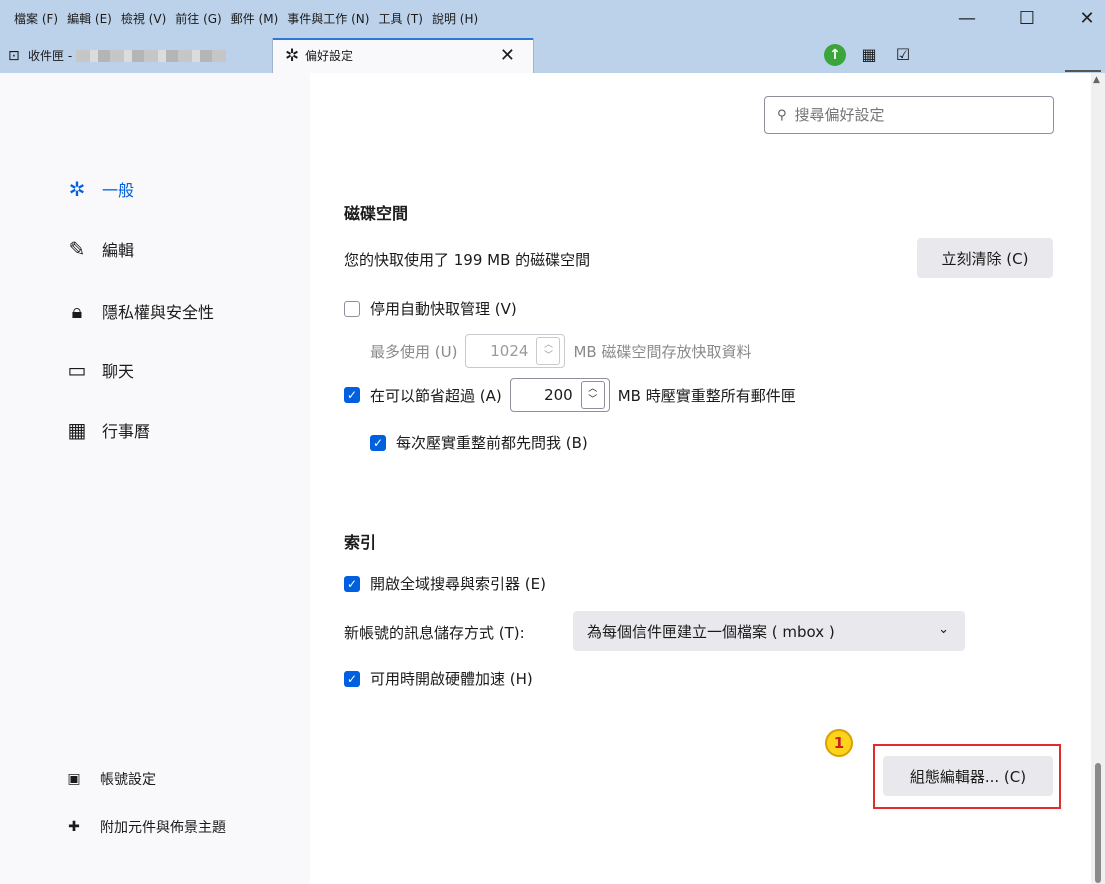 This screenshot has width=1105, height=884. I want to click on account-icon: ▣, so click(74, 779).